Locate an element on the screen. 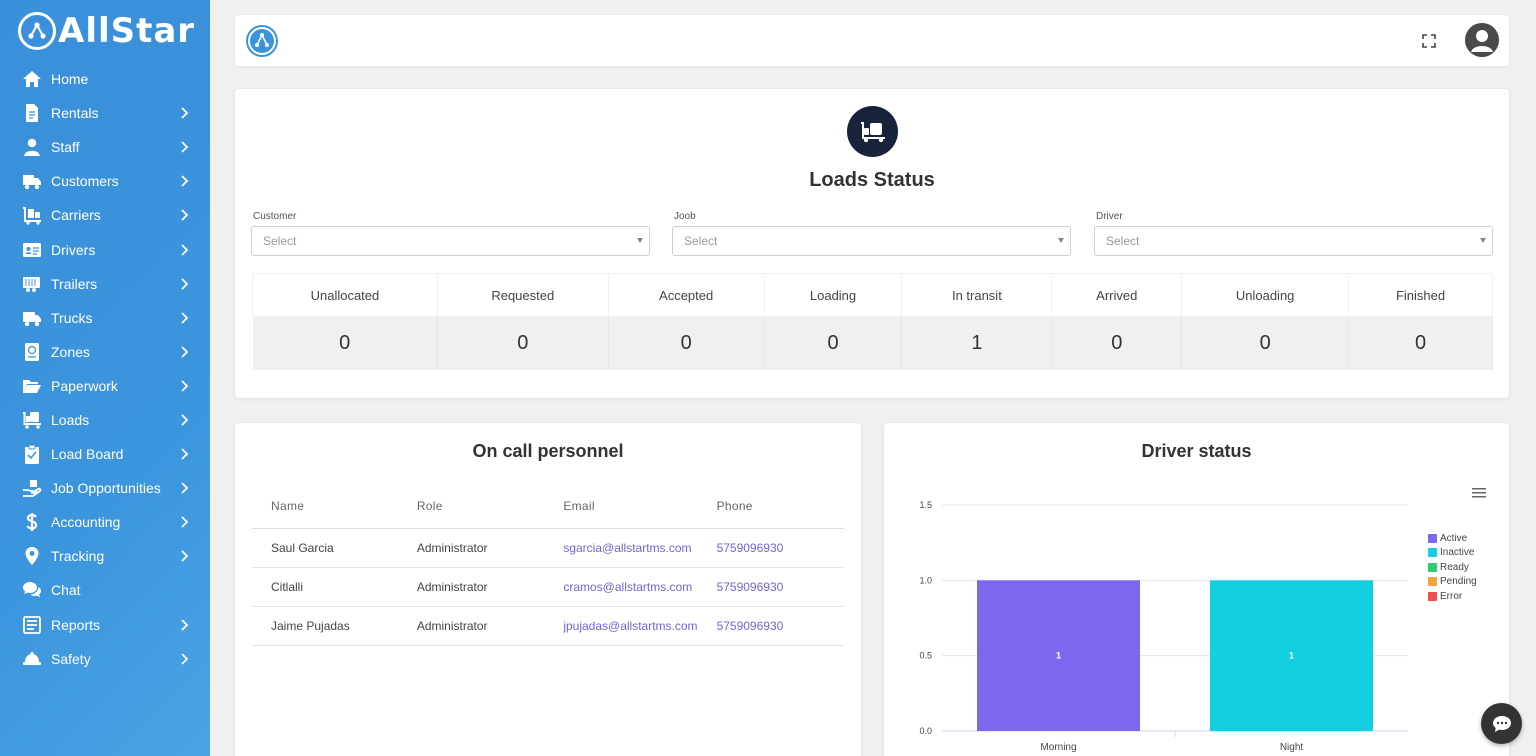 The width and height of the screenshot is (1536, 756). person-email: jpujadas@allstartms.com is located at coordinates (621, 626).